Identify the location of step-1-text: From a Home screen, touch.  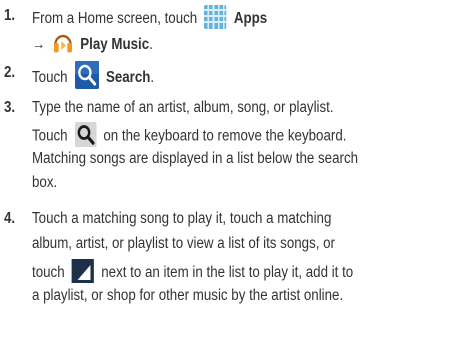
(115, 19).